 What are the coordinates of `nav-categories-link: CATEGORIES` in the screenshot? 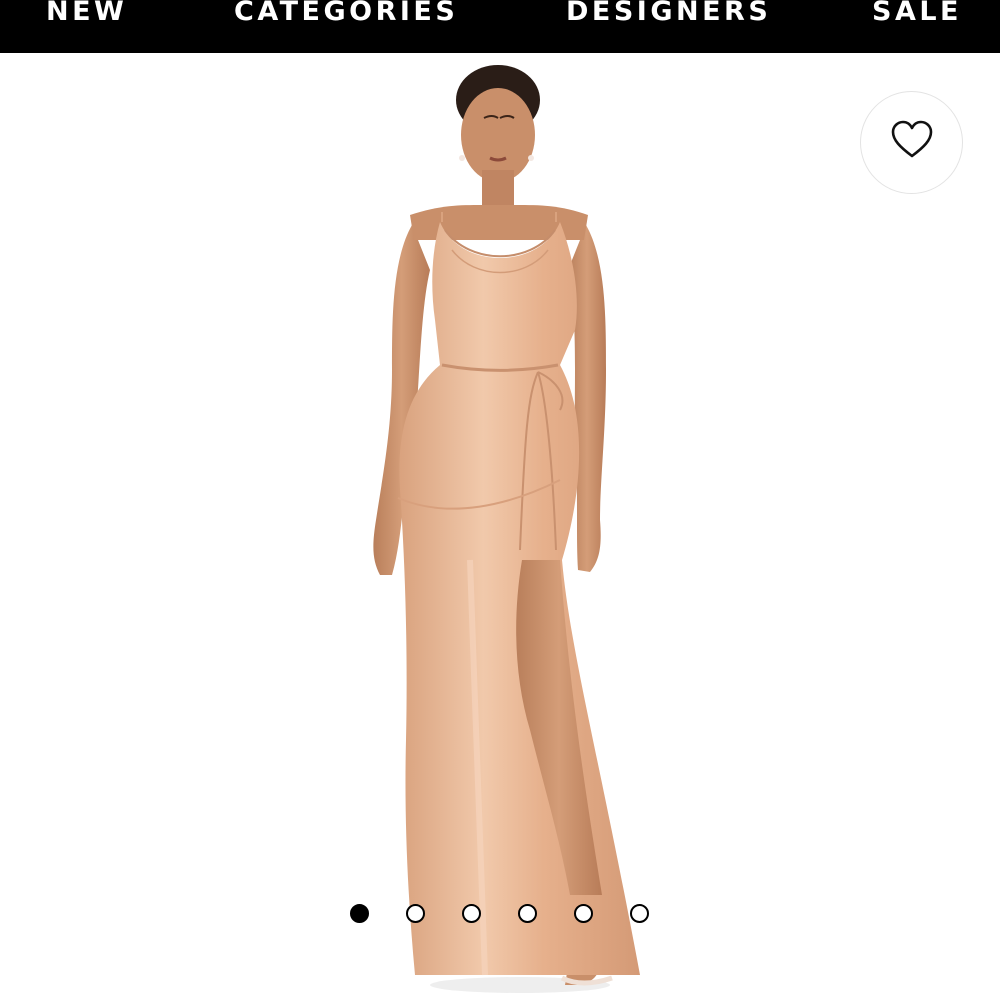 It's located at (346, 15).